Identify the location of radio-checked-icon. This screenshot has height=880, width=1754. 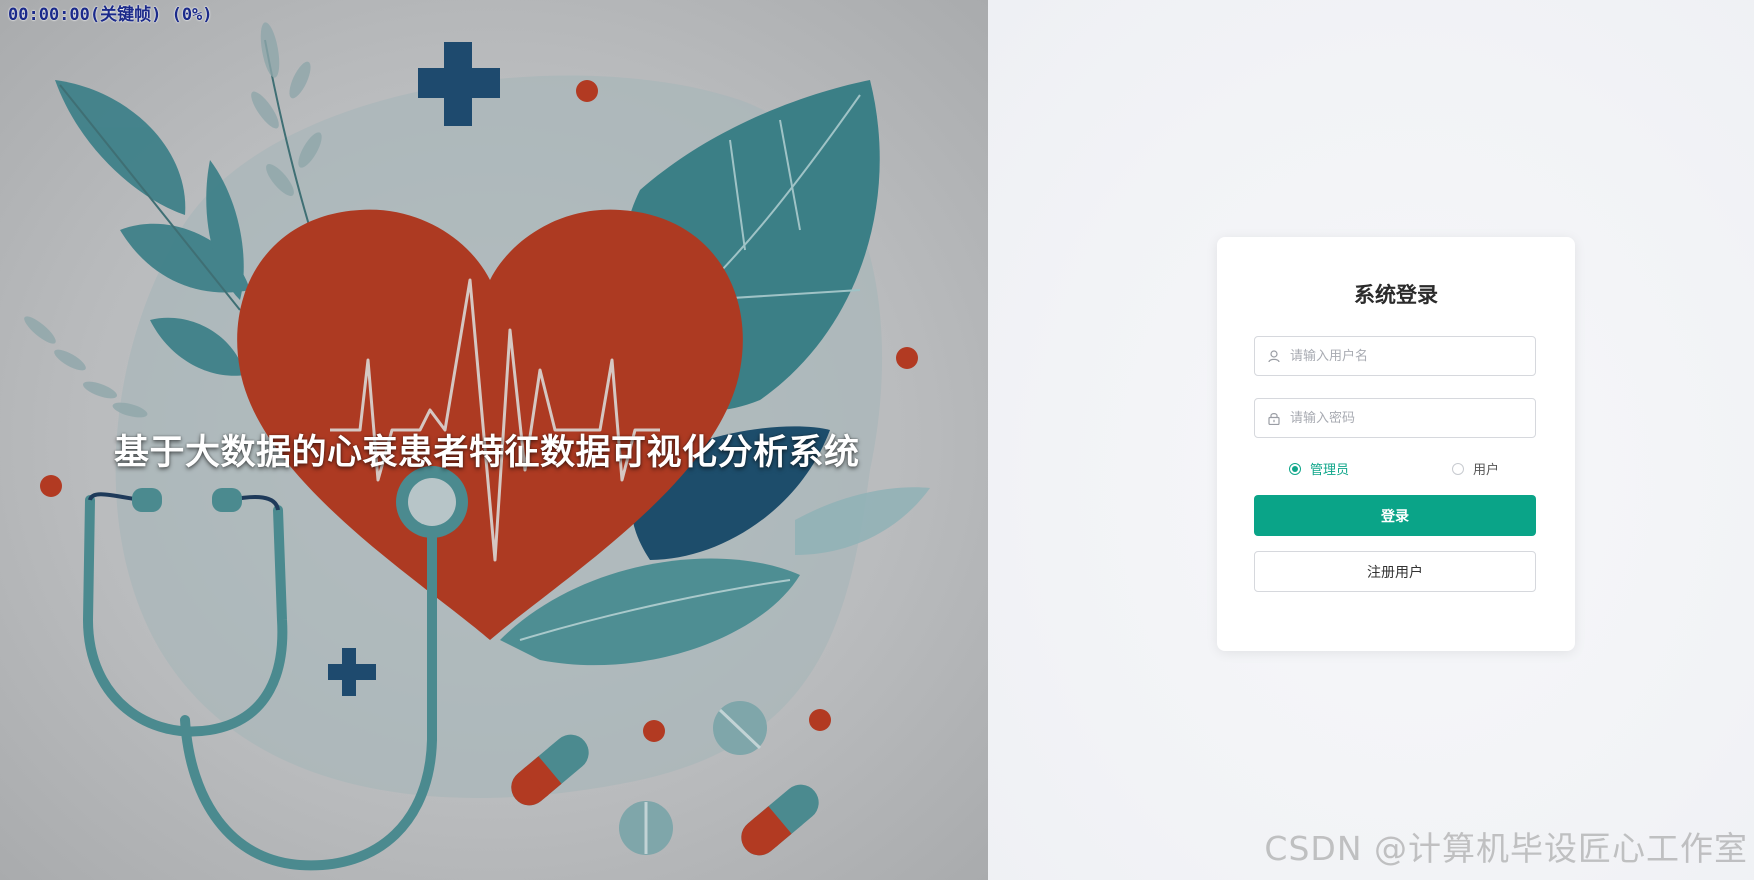
(1295, 468).